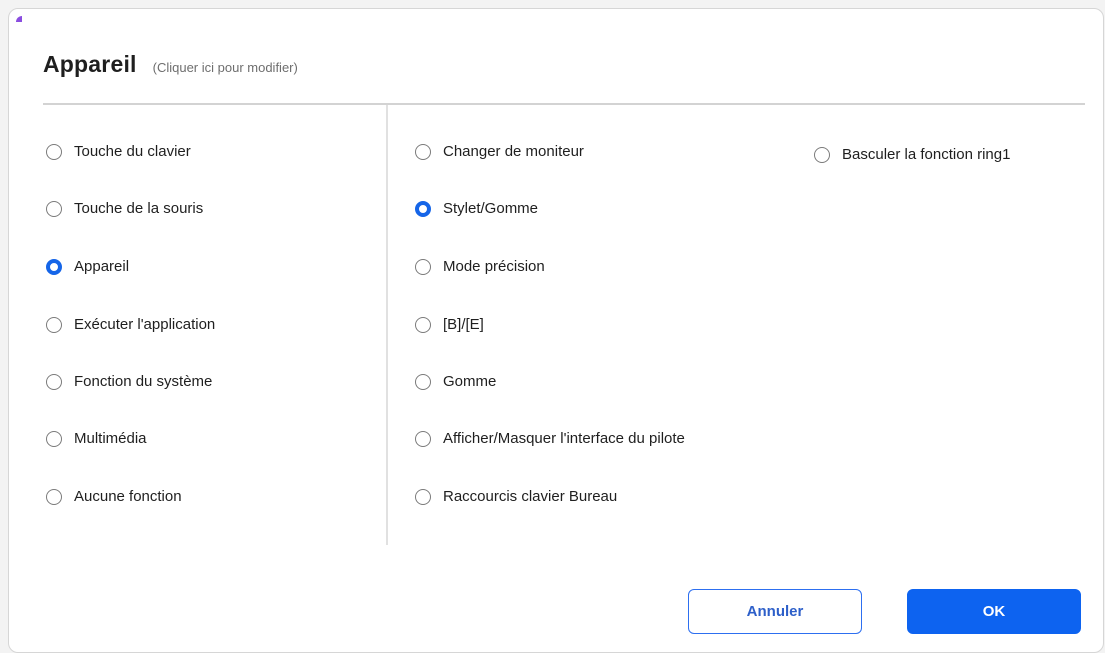 This screenshot has height=653, width=1105. I want to click on dialog-header: Appareil (Cliquer ici pour modifier), so click(170, 64).